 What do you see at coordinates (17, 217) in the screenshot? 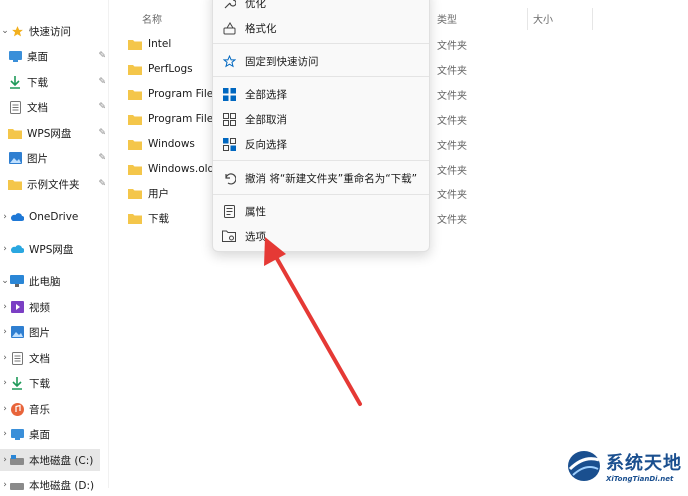
I see `cloud-icon` at bounding box center [17, 217].